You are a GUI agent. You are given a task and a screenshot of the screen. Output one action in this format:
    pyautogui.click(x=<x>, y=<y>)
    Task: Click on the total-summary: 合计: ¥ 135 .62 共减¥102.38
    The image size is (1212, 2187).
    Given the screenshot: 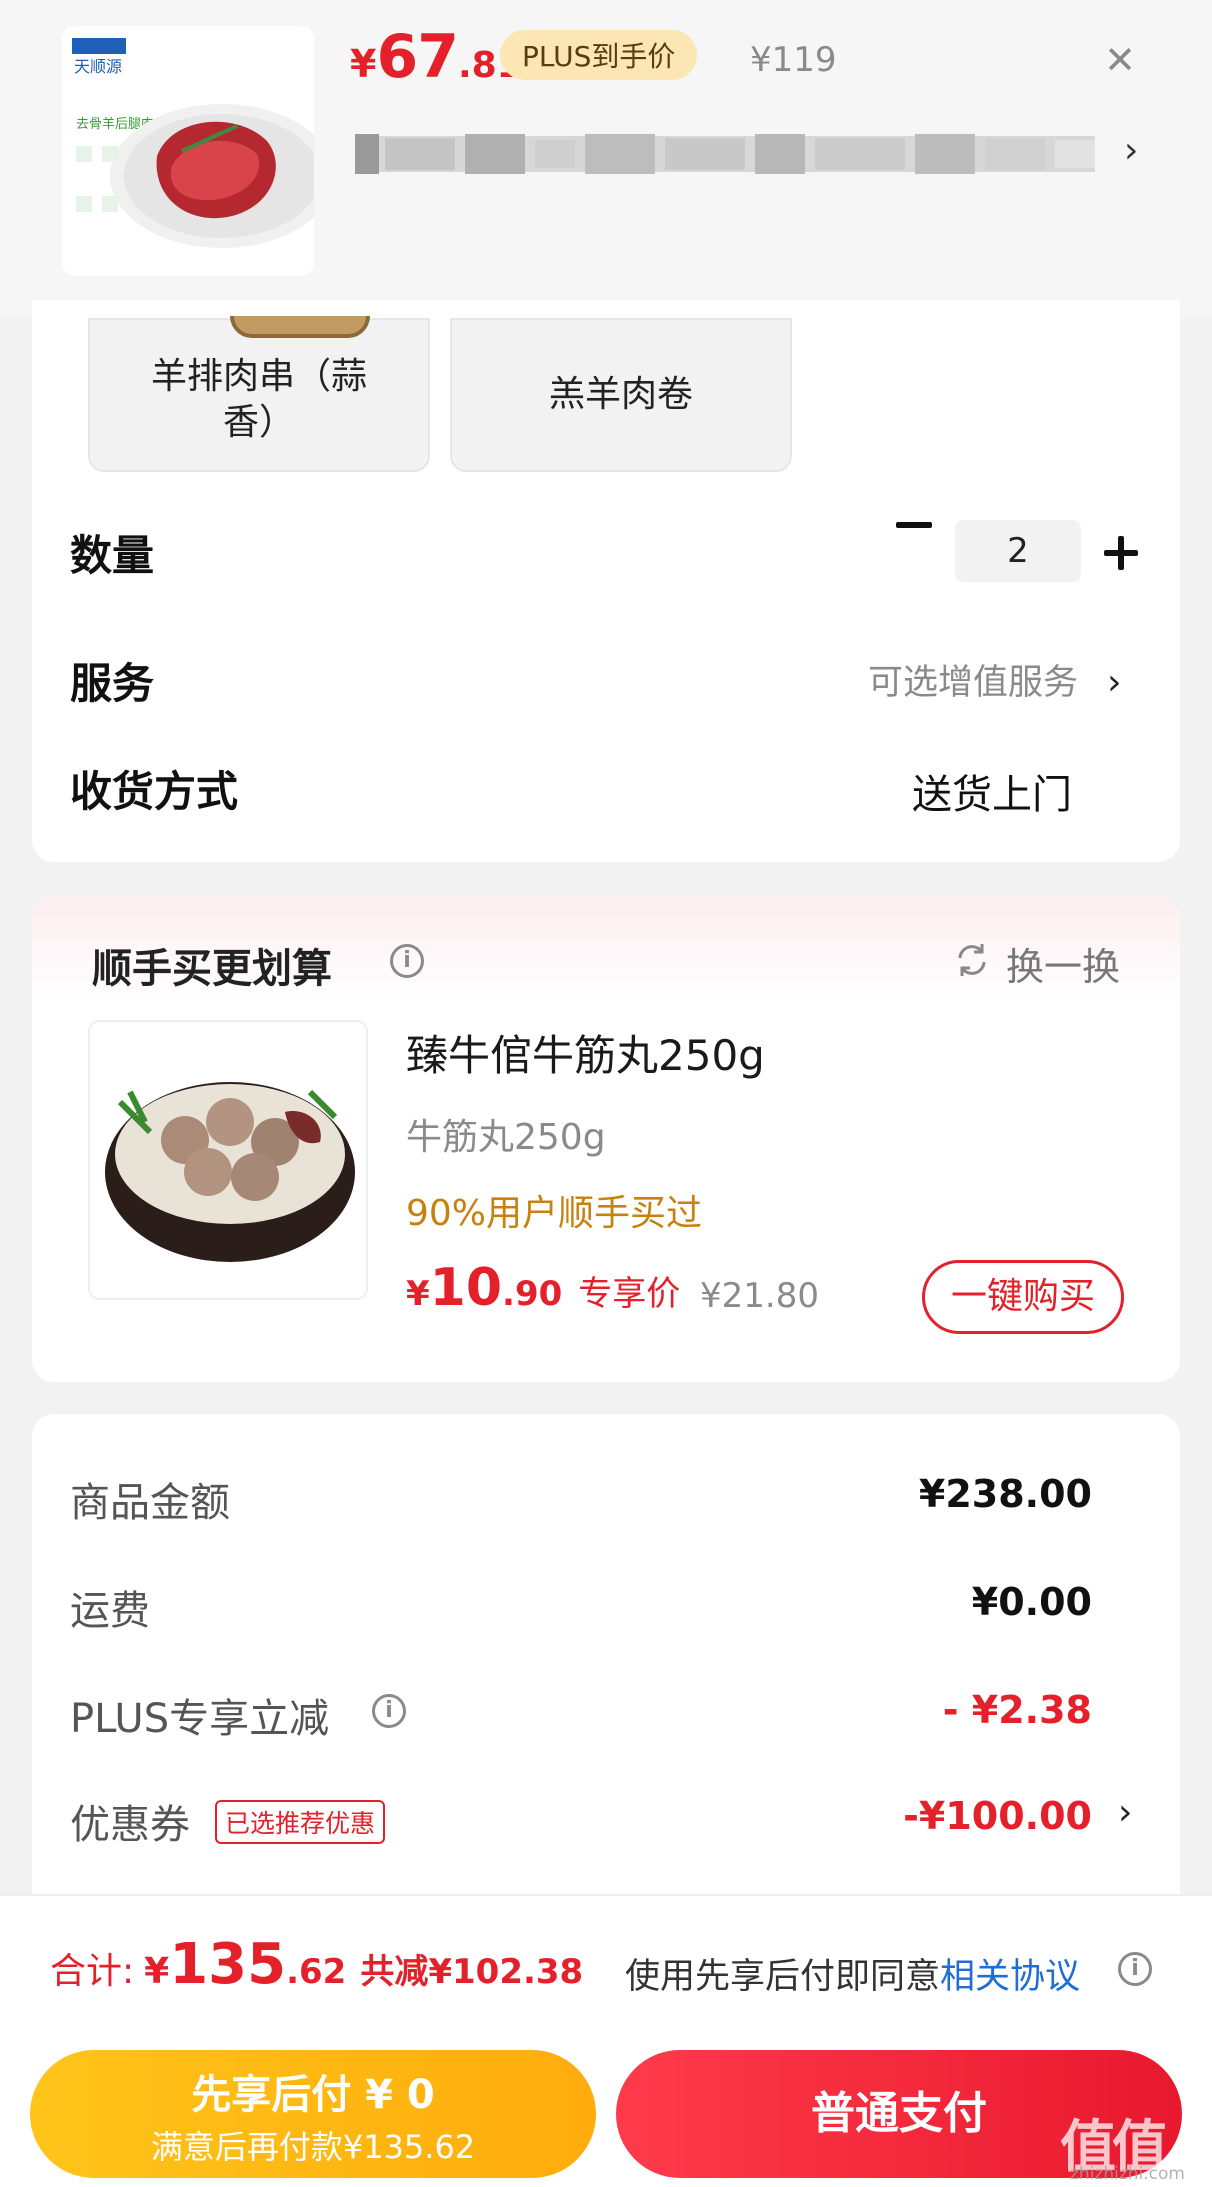 What is the action you would take?
    pyautogui.click(x=316, y=1964)
    